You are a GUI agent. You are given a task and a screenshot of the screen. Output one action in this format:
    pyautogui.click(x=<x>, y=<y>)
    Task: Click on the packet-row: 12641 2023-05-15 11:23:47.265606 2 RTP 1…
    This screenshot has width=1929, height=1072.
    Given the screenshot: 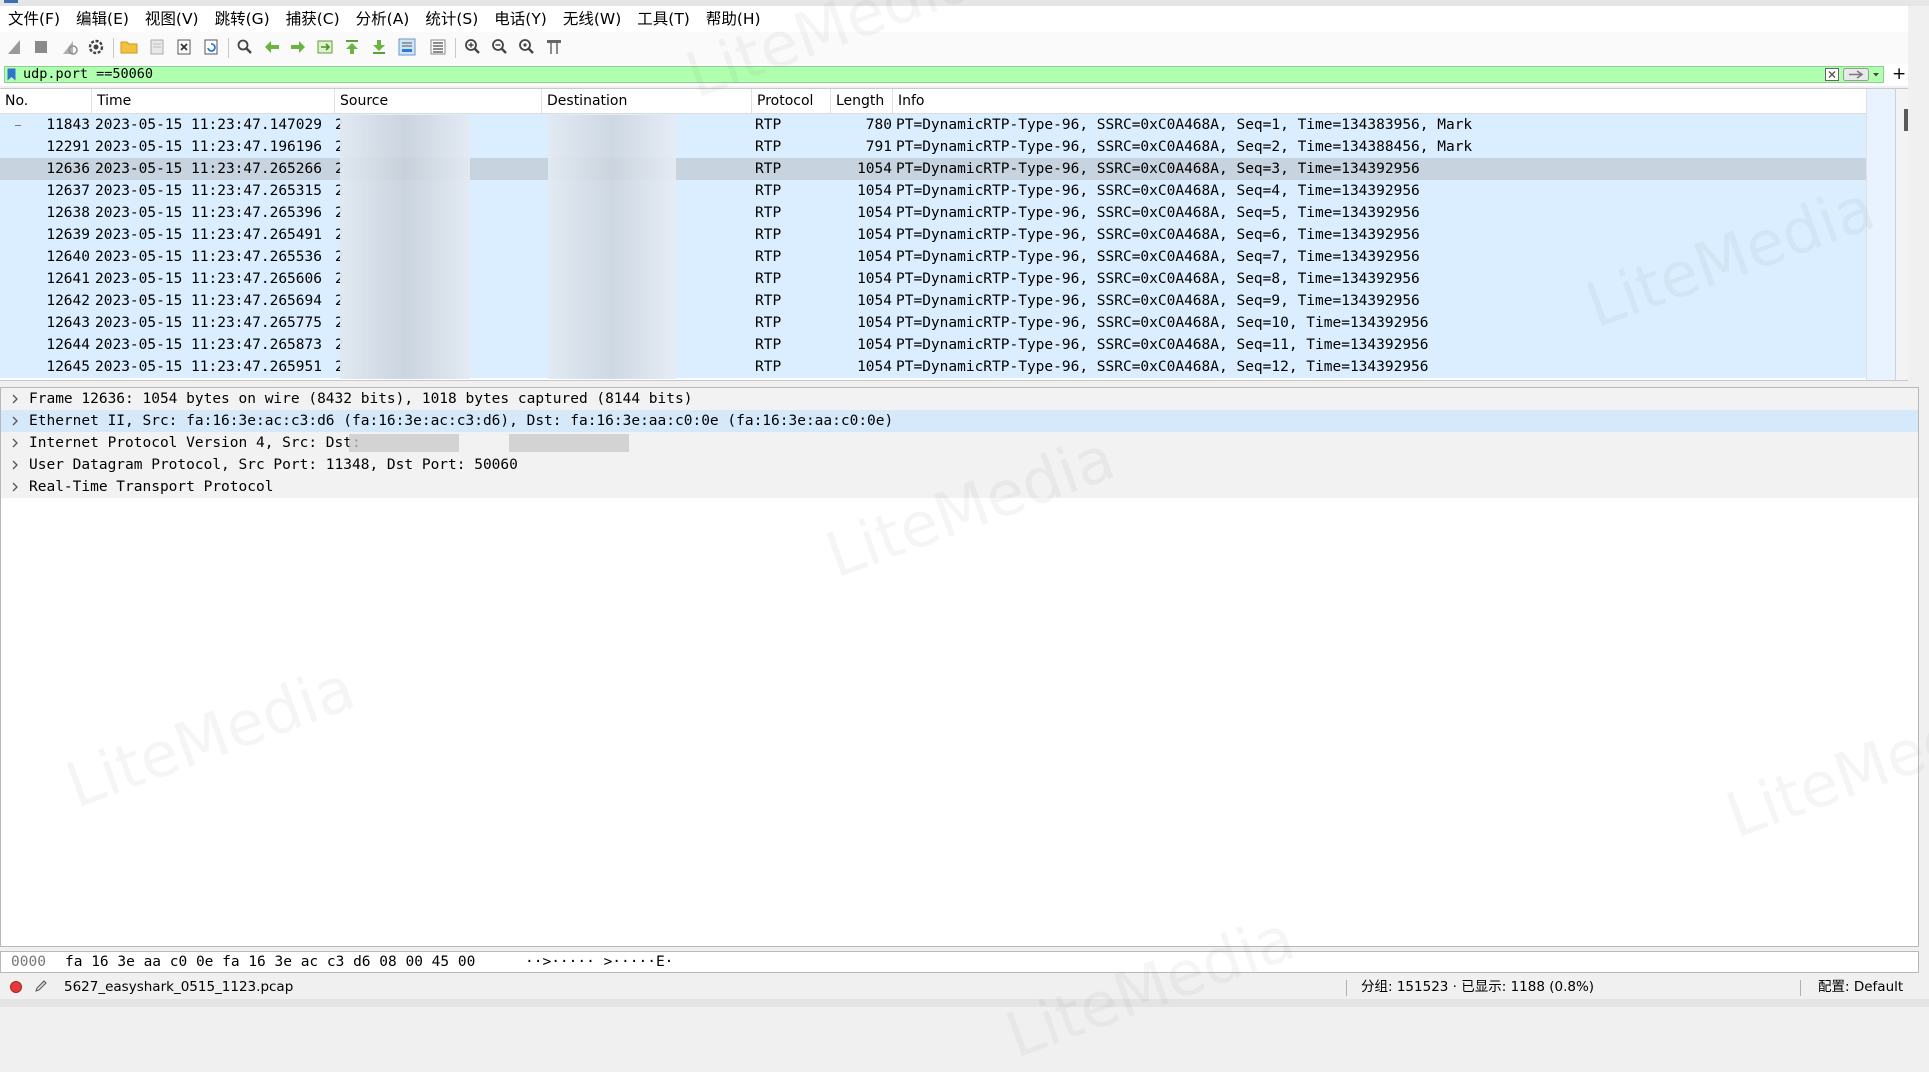 What is the action you would take?
    pyautogui.click(x=933, y=279)
    